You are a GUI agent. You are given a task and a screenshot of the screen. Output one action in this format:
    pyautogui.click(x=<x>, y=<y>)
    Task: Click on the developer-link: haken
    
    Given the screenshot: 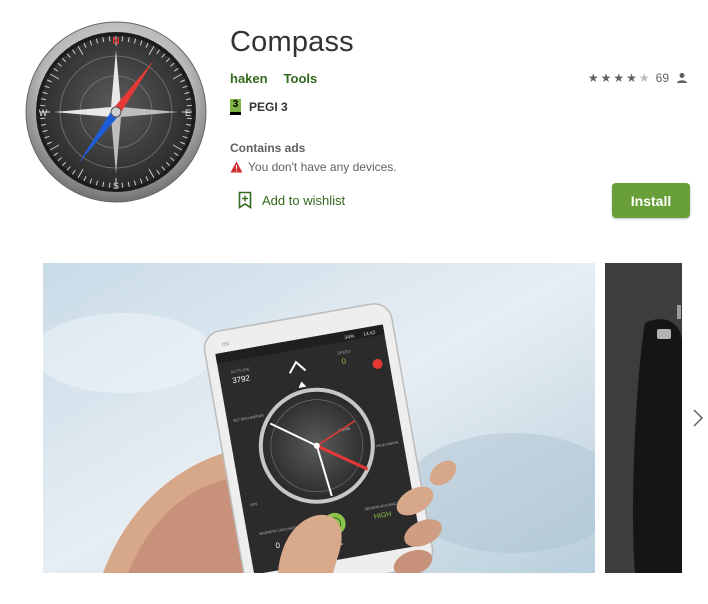 What is the action you would take?
    pyautogui.click(x=249, y=78)
    